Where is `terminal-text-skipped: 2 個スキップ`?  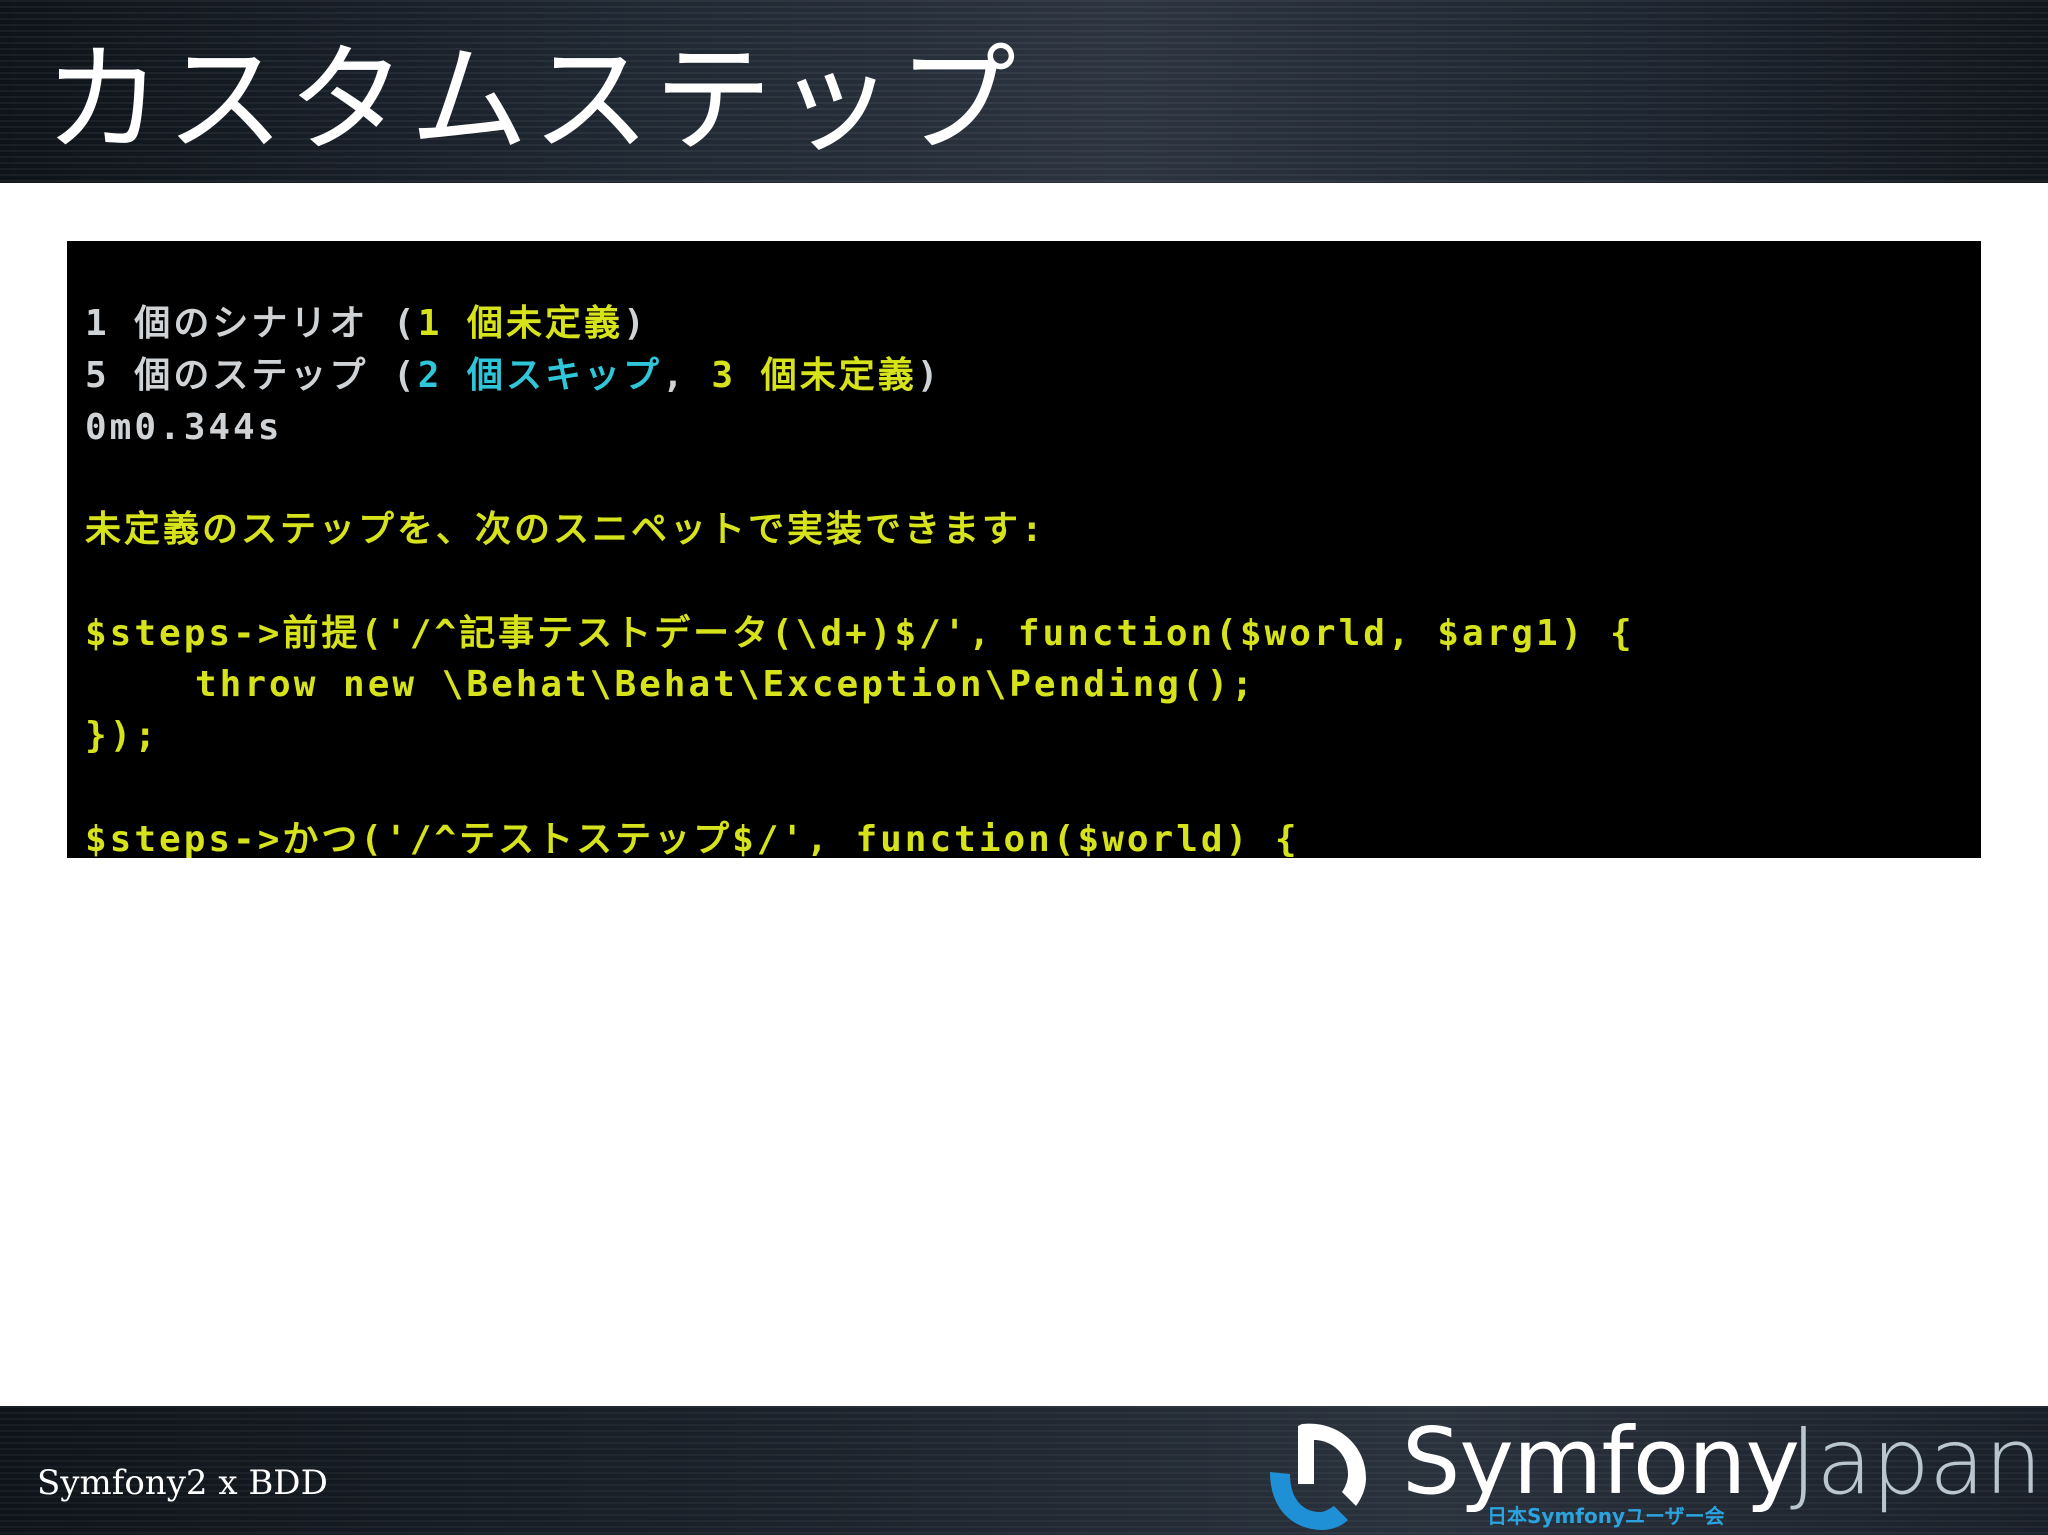 terminal-text-skipped: 2 個スキップ is located at coordinates (540, 375).